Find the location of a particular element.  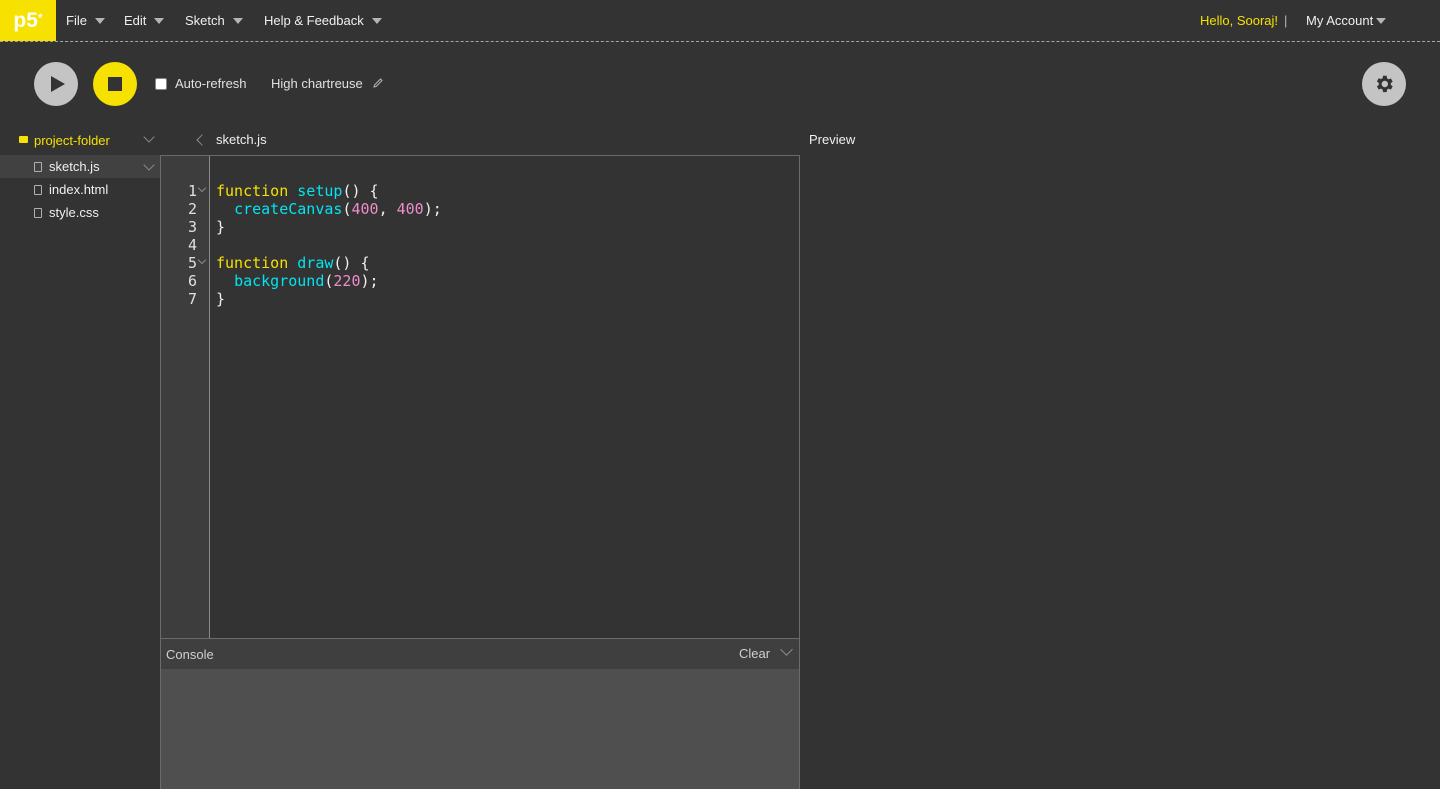

stop-icon is located at coordinates (115, 84).